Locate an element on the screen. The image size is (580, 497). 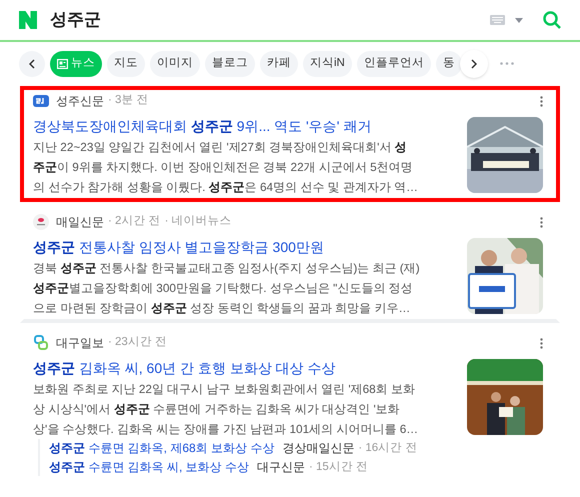
tab: 카페 is located at coordinates (279, 64).